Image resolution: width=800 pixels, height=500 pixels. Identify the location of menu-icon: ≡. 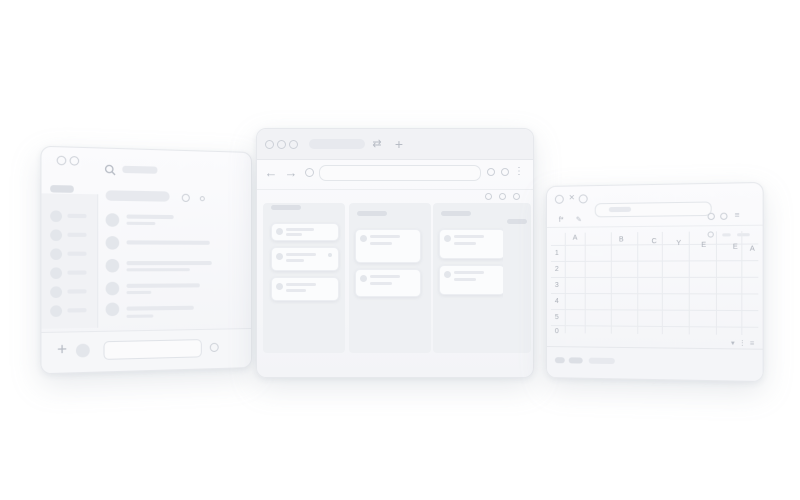
(737, 215).